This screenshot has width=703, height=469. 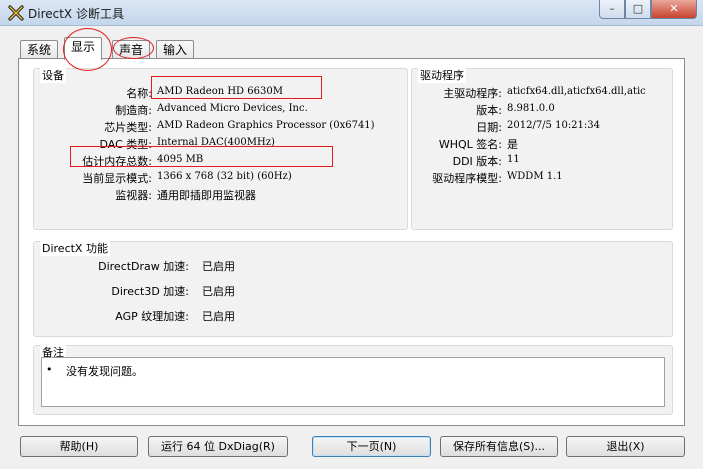 I want to click on display-mode-label: 当前显示模式:, so click(x=117, y=178).